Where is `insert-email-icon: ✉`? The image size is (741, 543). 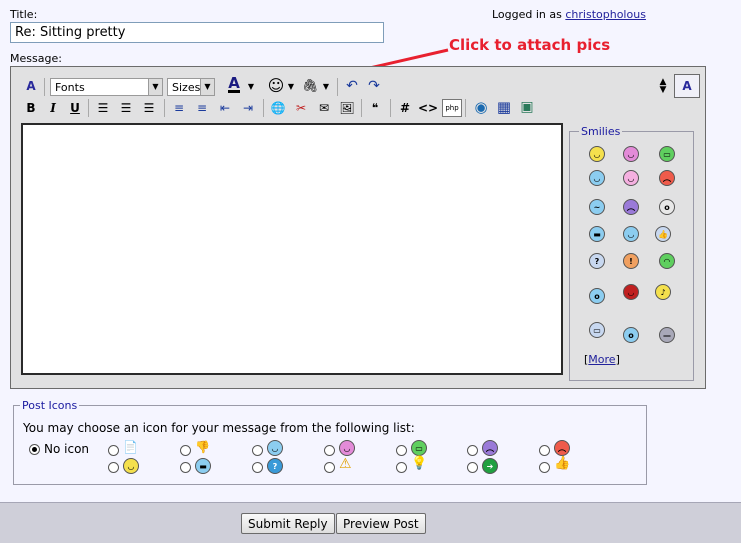
insert-email-icon: ✉ is located at coordinates (324, 108).